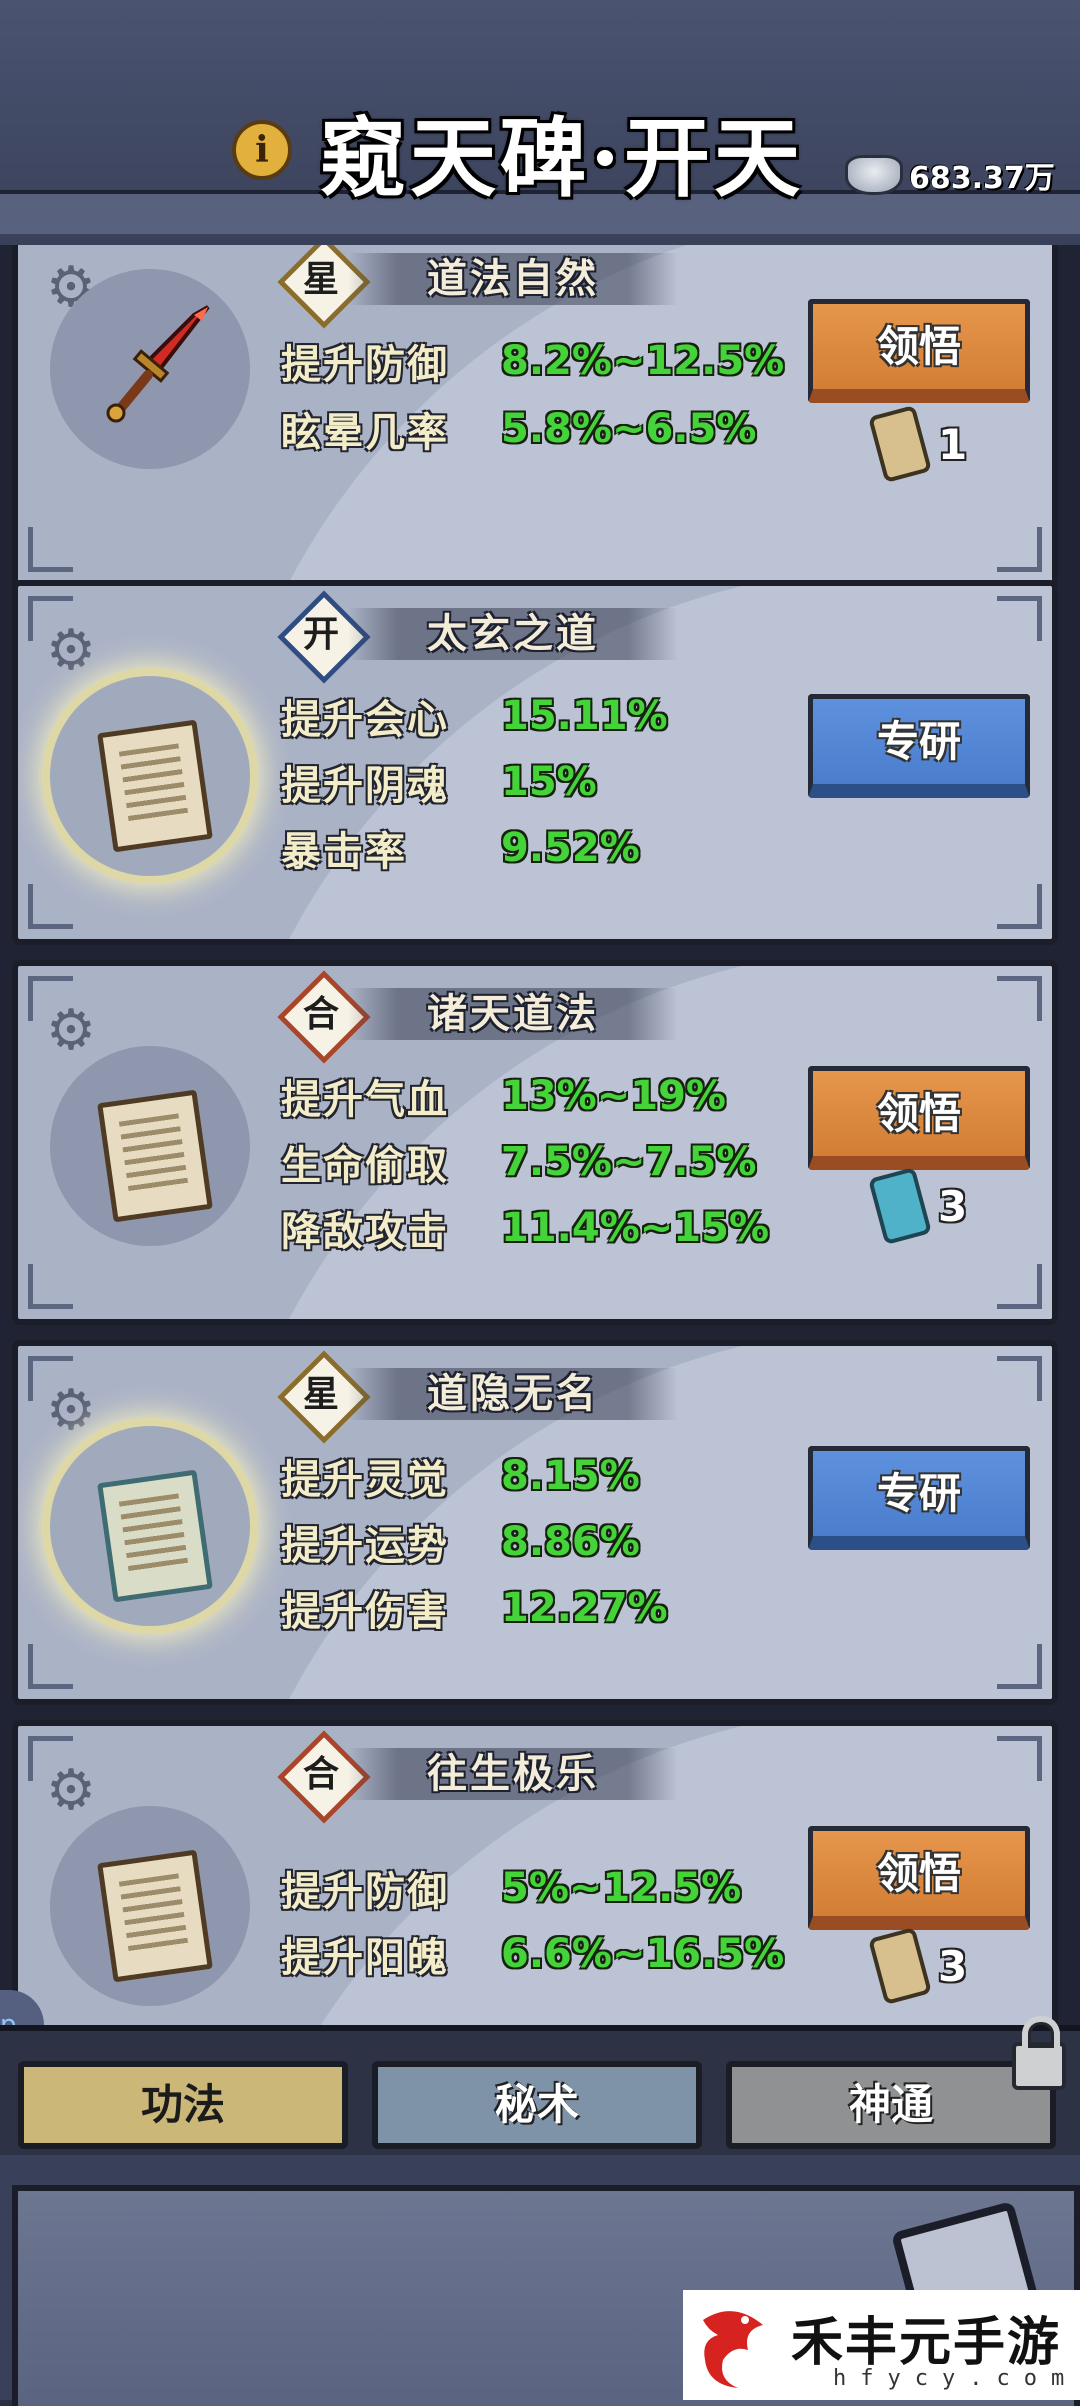  What do you see at coordinates (460, 1476) in the screenshot?
I see `stat-row: 提升灵觉 8.15%` at bounding box center [460, 1476].